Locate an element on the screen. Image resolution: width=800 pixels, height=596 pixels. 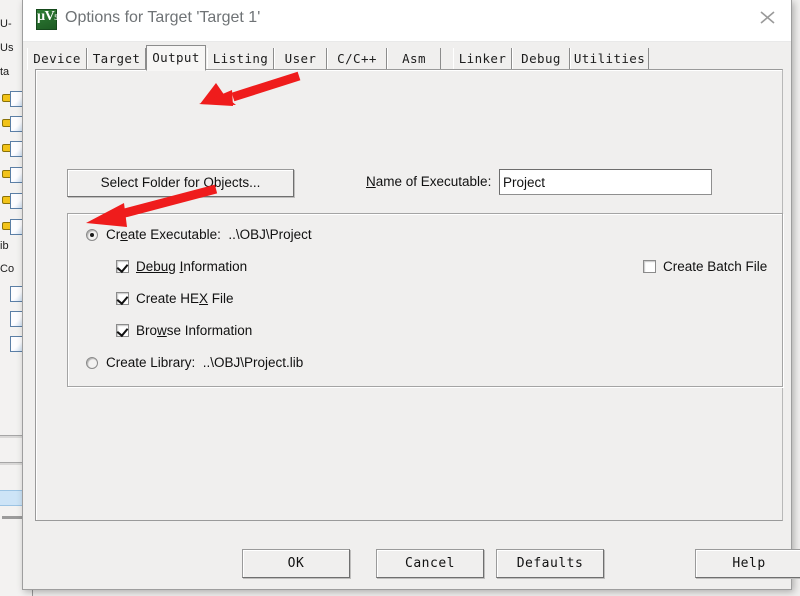
dialog-title: Options for Target 'Target 1' is located at coordinates (163, 17).